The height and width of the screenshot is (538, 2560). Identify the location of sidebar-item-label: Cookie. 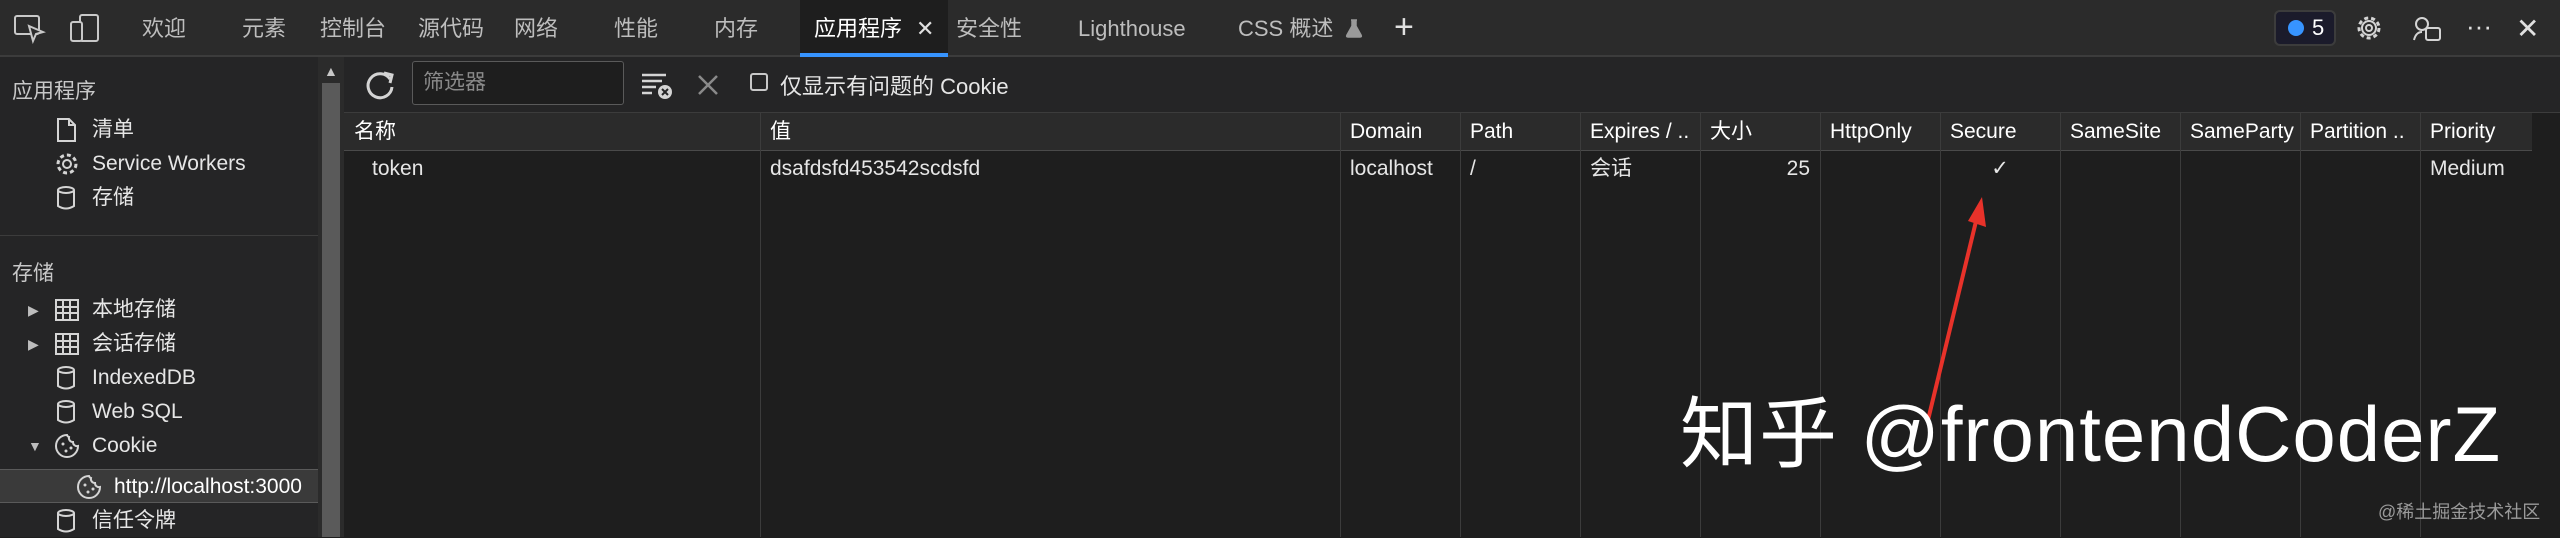
(125, 445).